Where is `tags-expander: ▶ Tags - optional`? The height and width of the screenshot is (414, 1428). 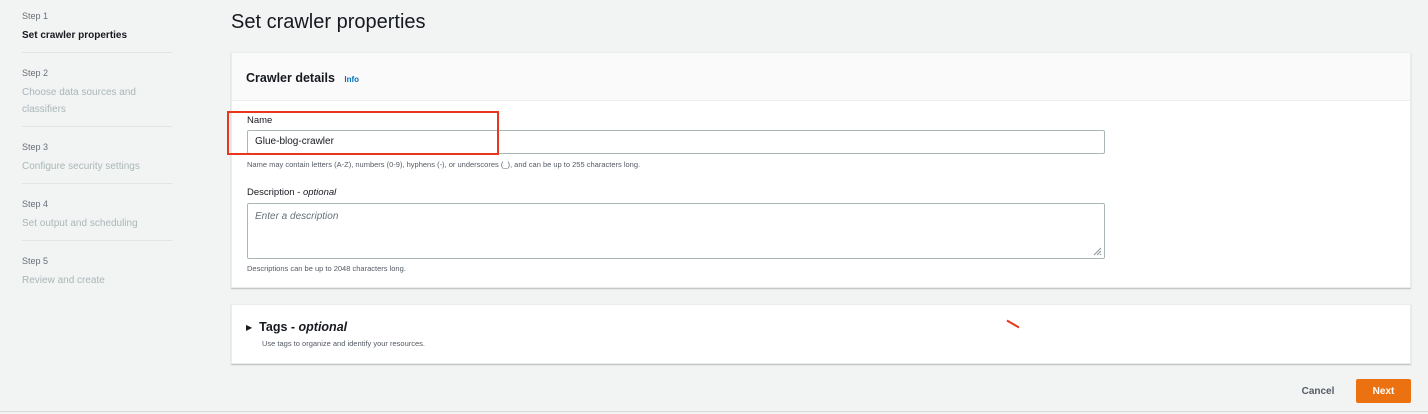
tags-expander: ▶ Tags - optional is located at coordinates (821, 327).